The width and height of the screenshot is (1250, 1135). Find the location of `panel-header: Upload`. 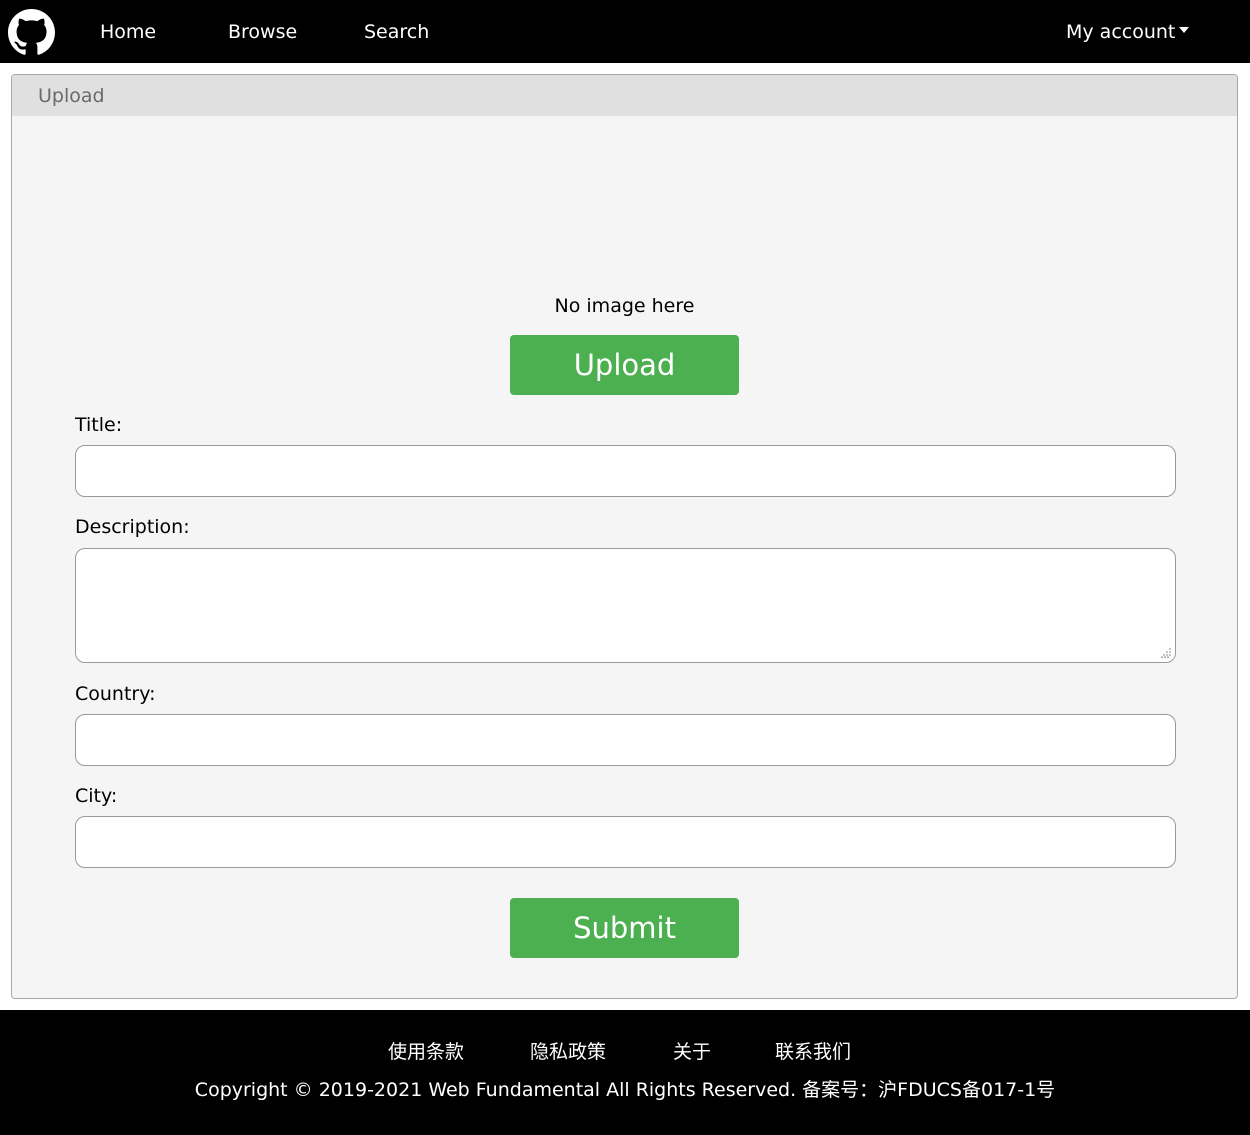

panel-header: Upload is located at coordinates (624, 95).